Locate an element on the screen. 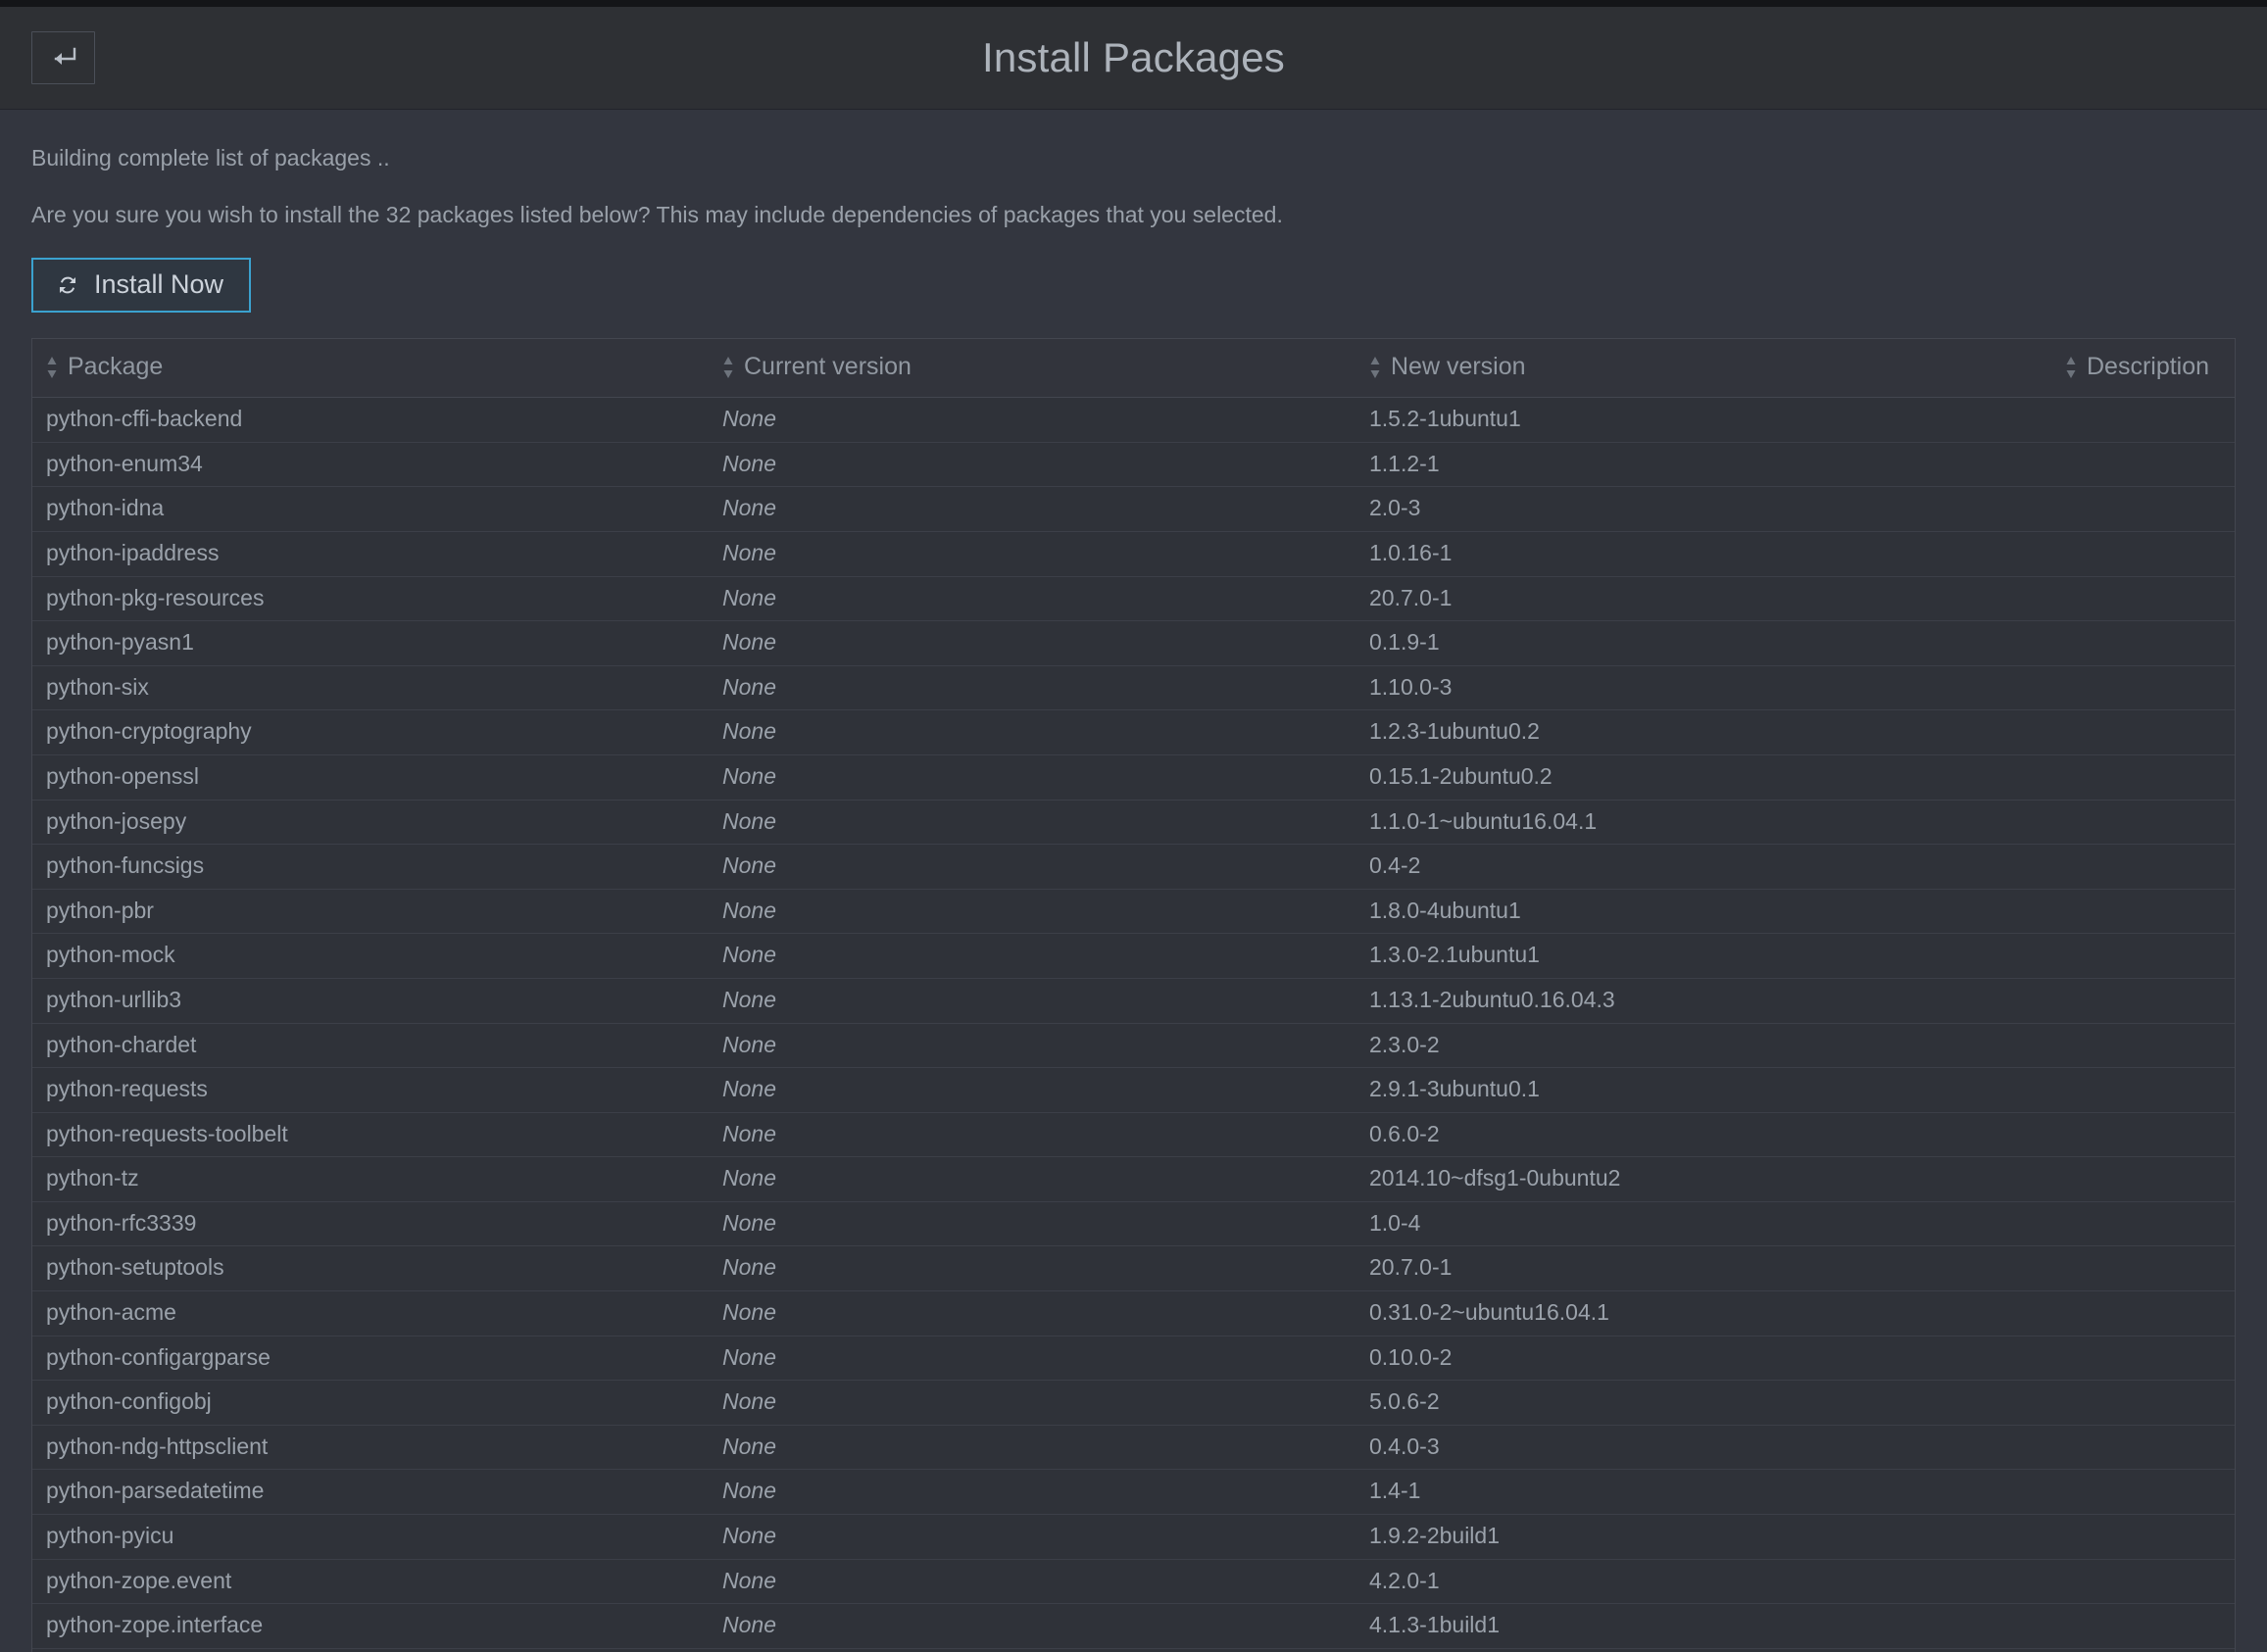  cell-package: python-zope.event is located at coordinates (370, 1582).